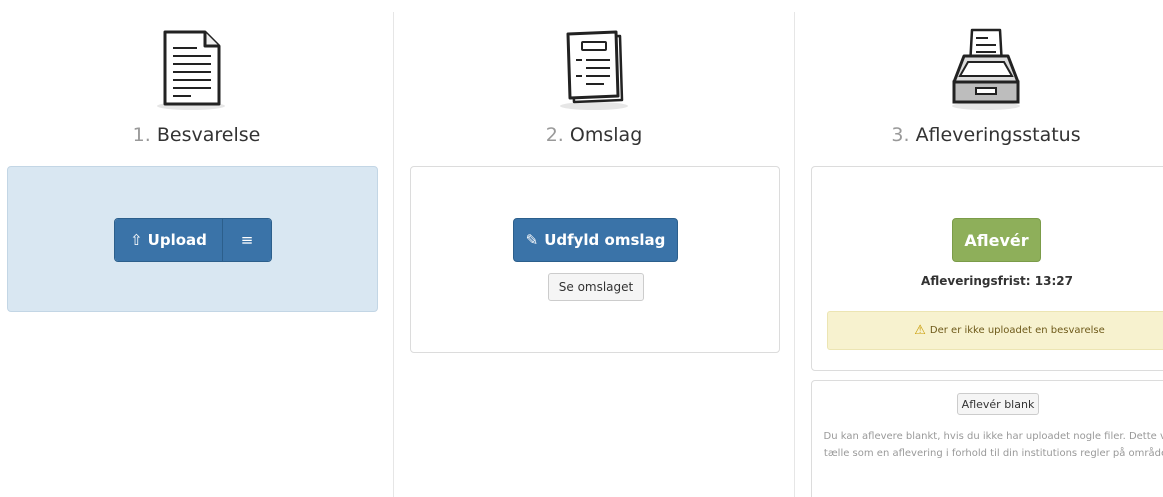  I want to click on fill-cover-label: Udfyld omslag, so click(605, 240).